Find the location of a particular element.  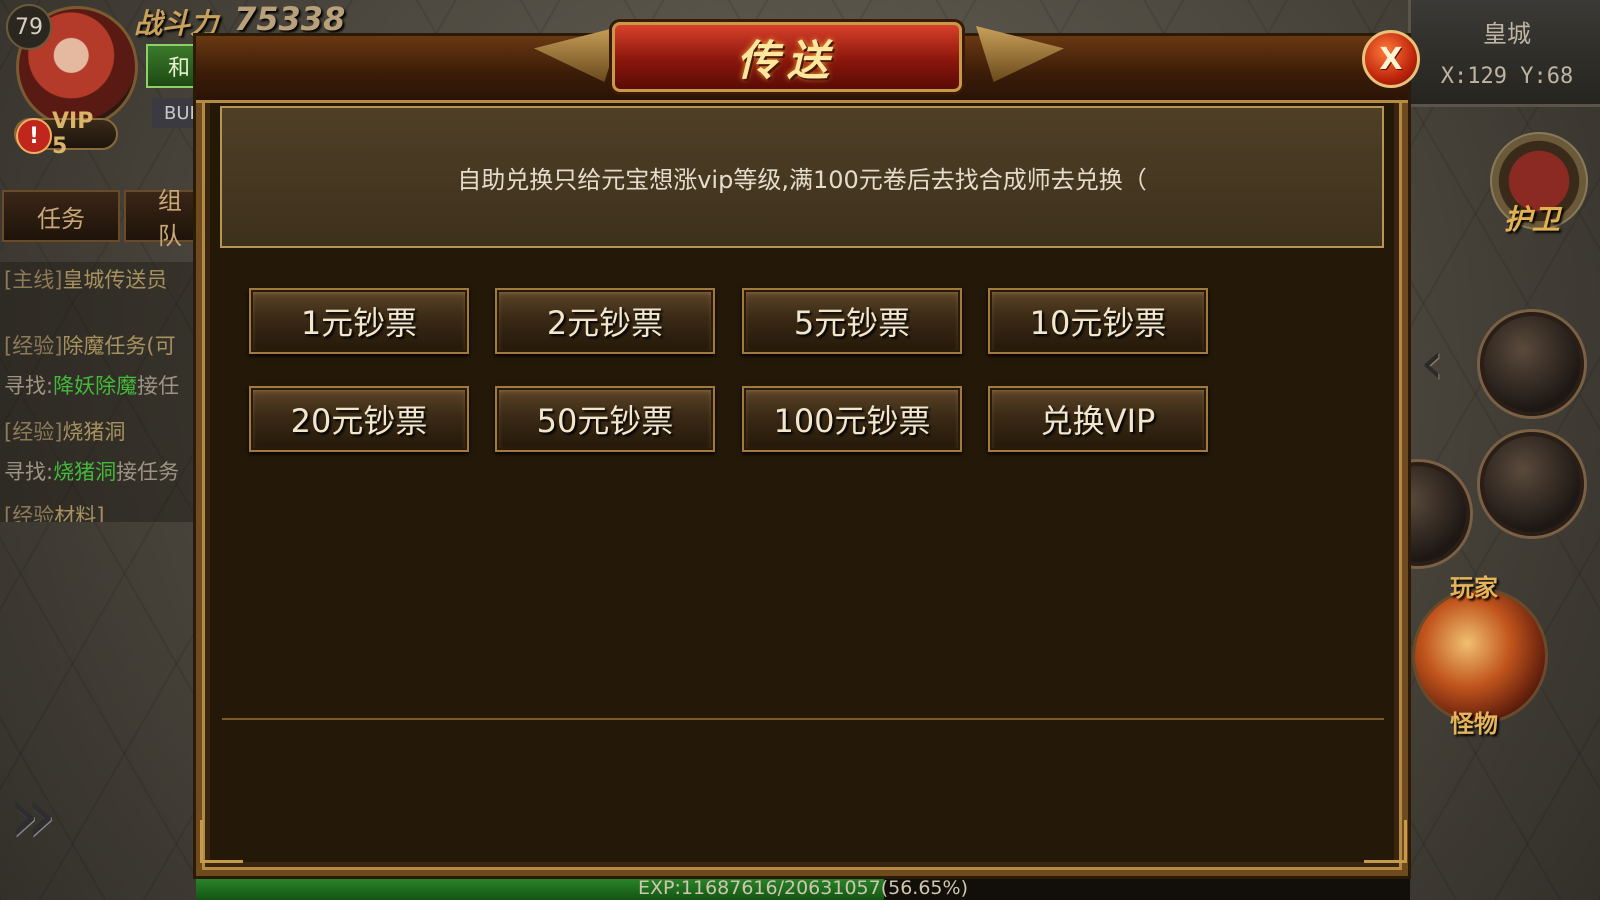

close-button: X is located at coordinates (1391, 59).